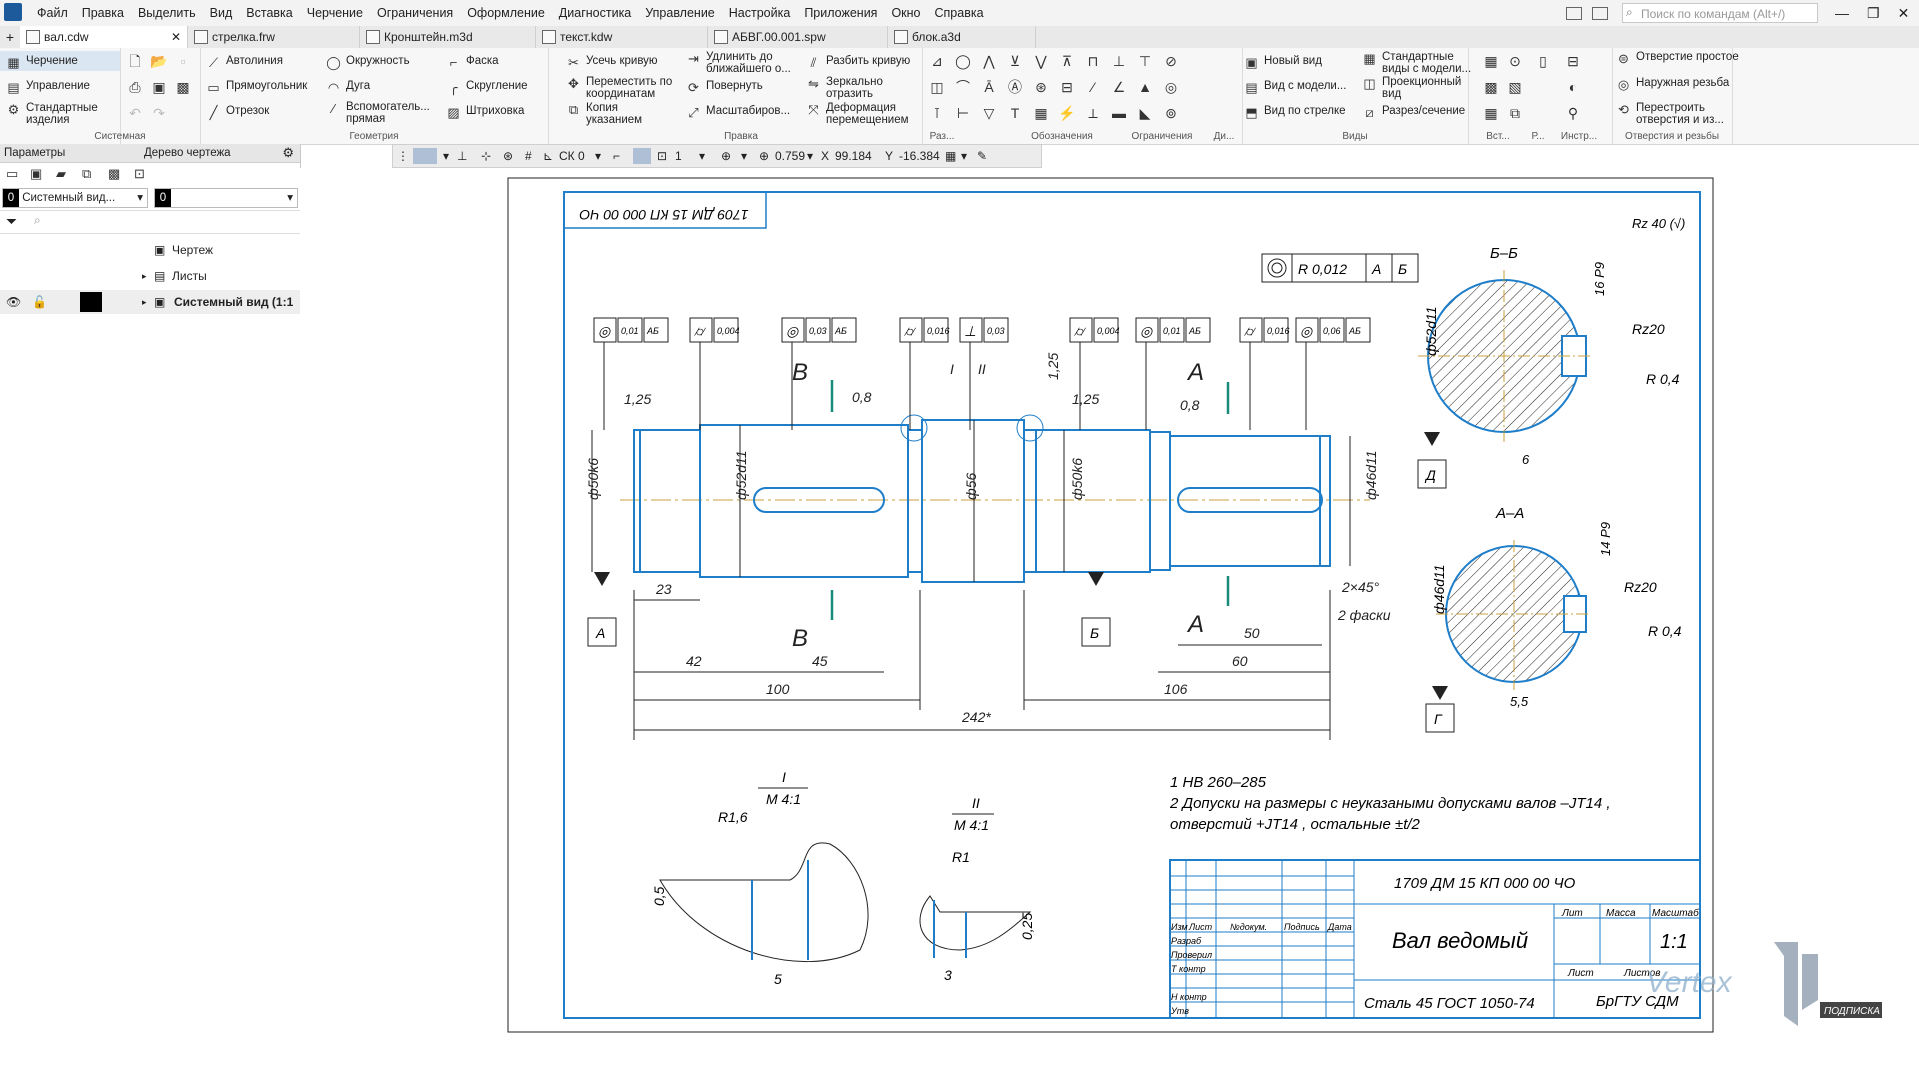  I want to click on expand-icon: ▸, so click(144, 276).